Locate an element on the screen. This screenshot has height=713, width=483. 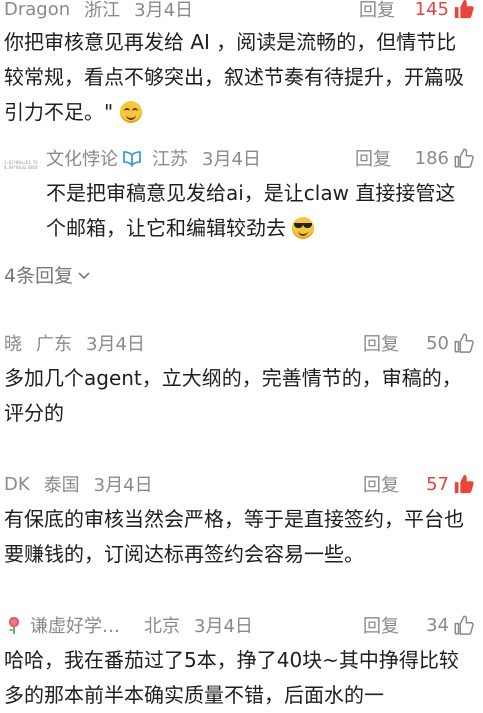
comment-text: 多加几个agent，立大纲的，完善情节的，审稿的，评分的 is located at coordinates (239, 396).